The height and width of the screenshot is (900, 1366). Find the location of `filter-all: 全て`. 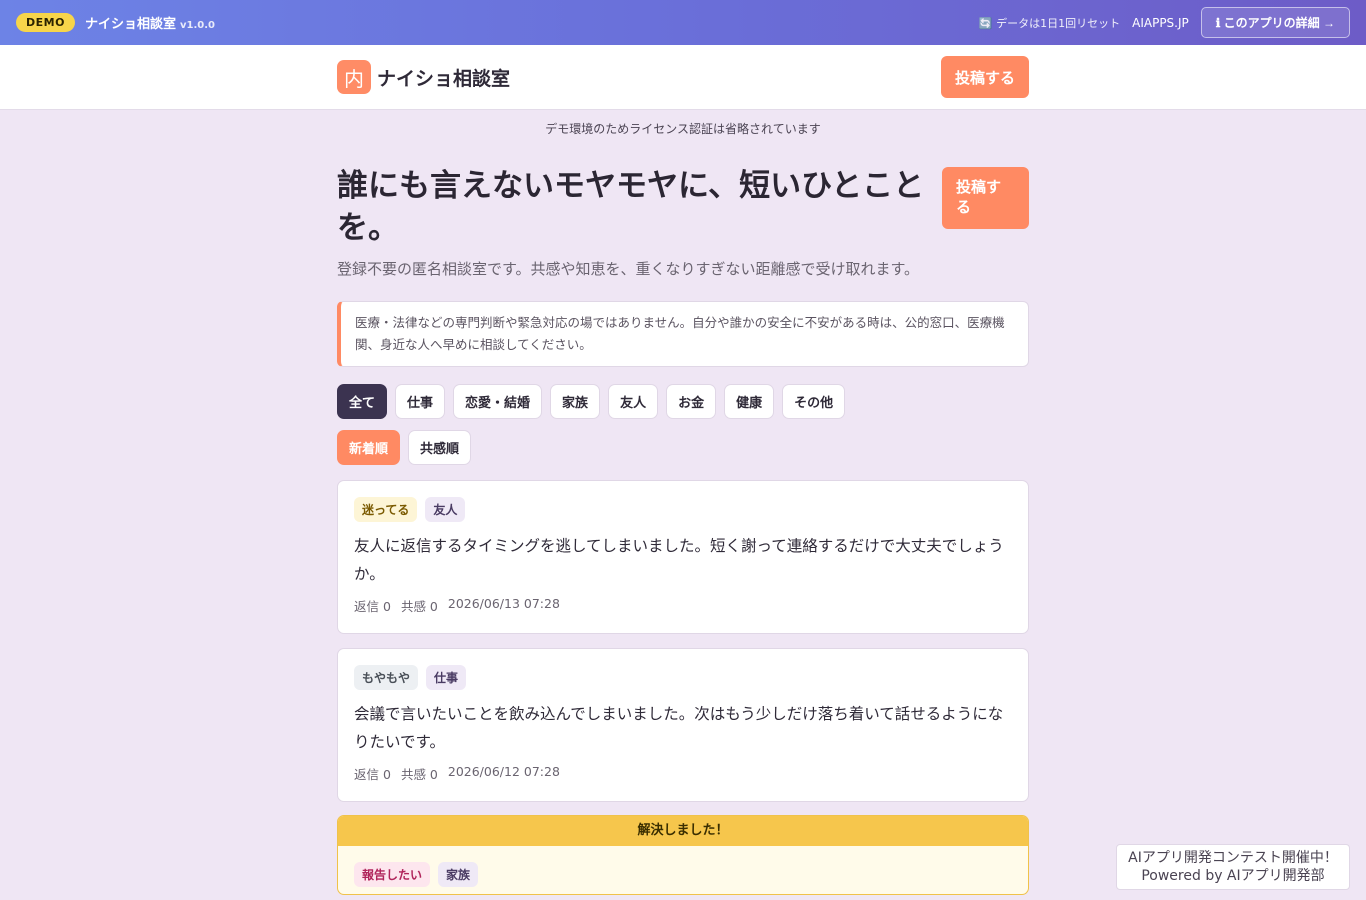

filter-all: 全て is located at coordinates (362, 401).